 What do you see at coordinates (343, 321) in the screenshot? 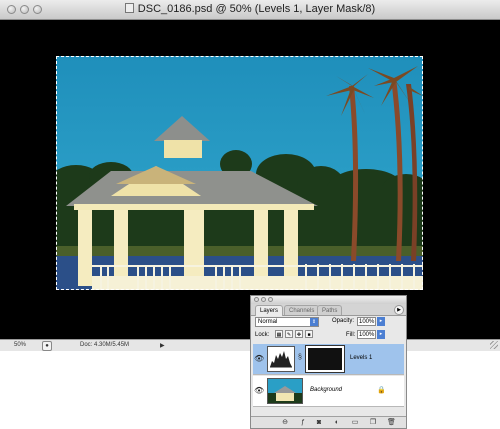
I see `opacity-label: Opacity:` at bounding box center [343, 321].